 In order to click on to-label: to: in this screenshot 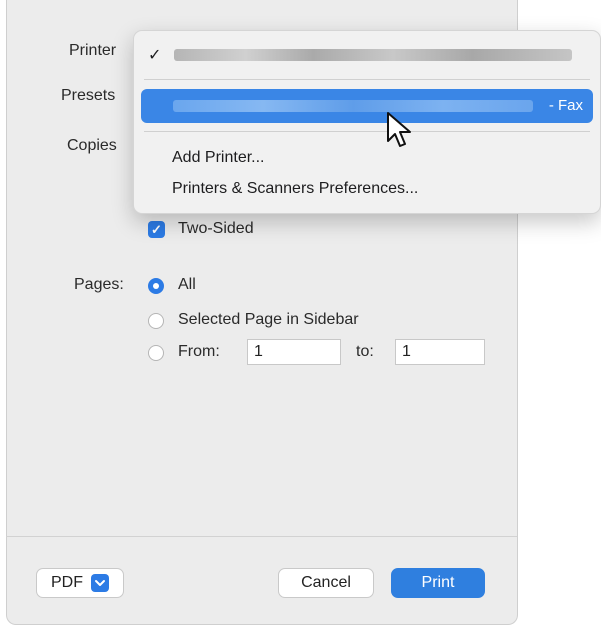, I will do `click(365, 351)`.